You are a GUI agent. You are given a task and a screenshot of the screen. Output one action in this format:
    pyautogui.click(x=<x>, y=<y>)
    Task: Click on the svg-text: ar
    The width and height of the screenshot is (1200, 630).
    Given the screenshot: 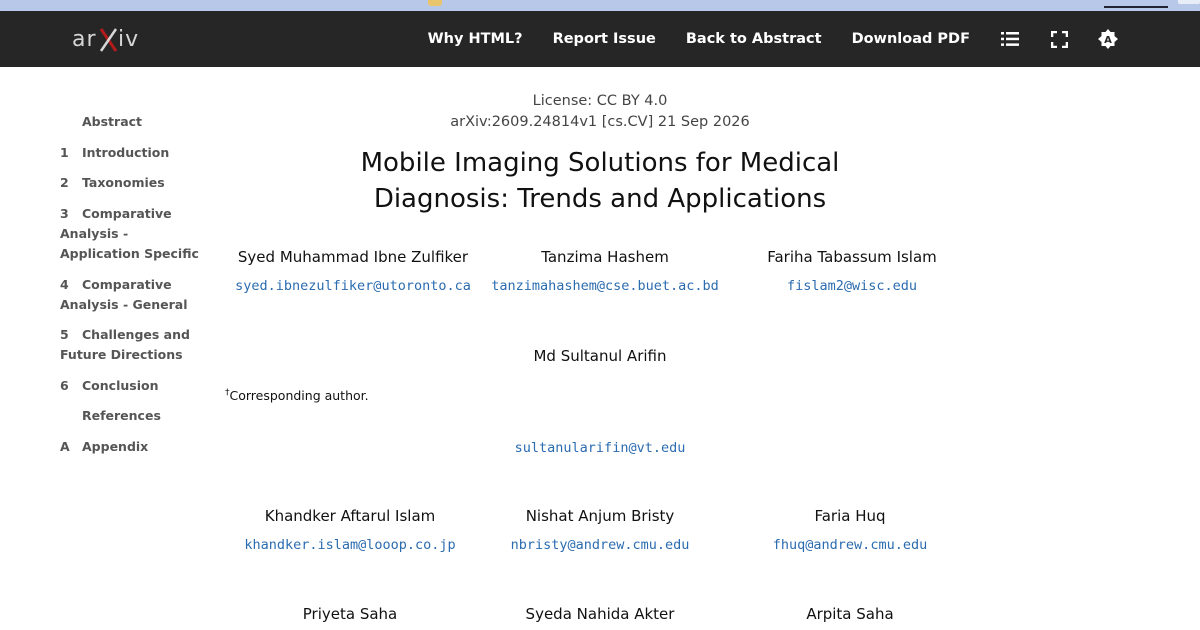 What is the action you would take?
    pyautogui.click(x=84, y=39)
    